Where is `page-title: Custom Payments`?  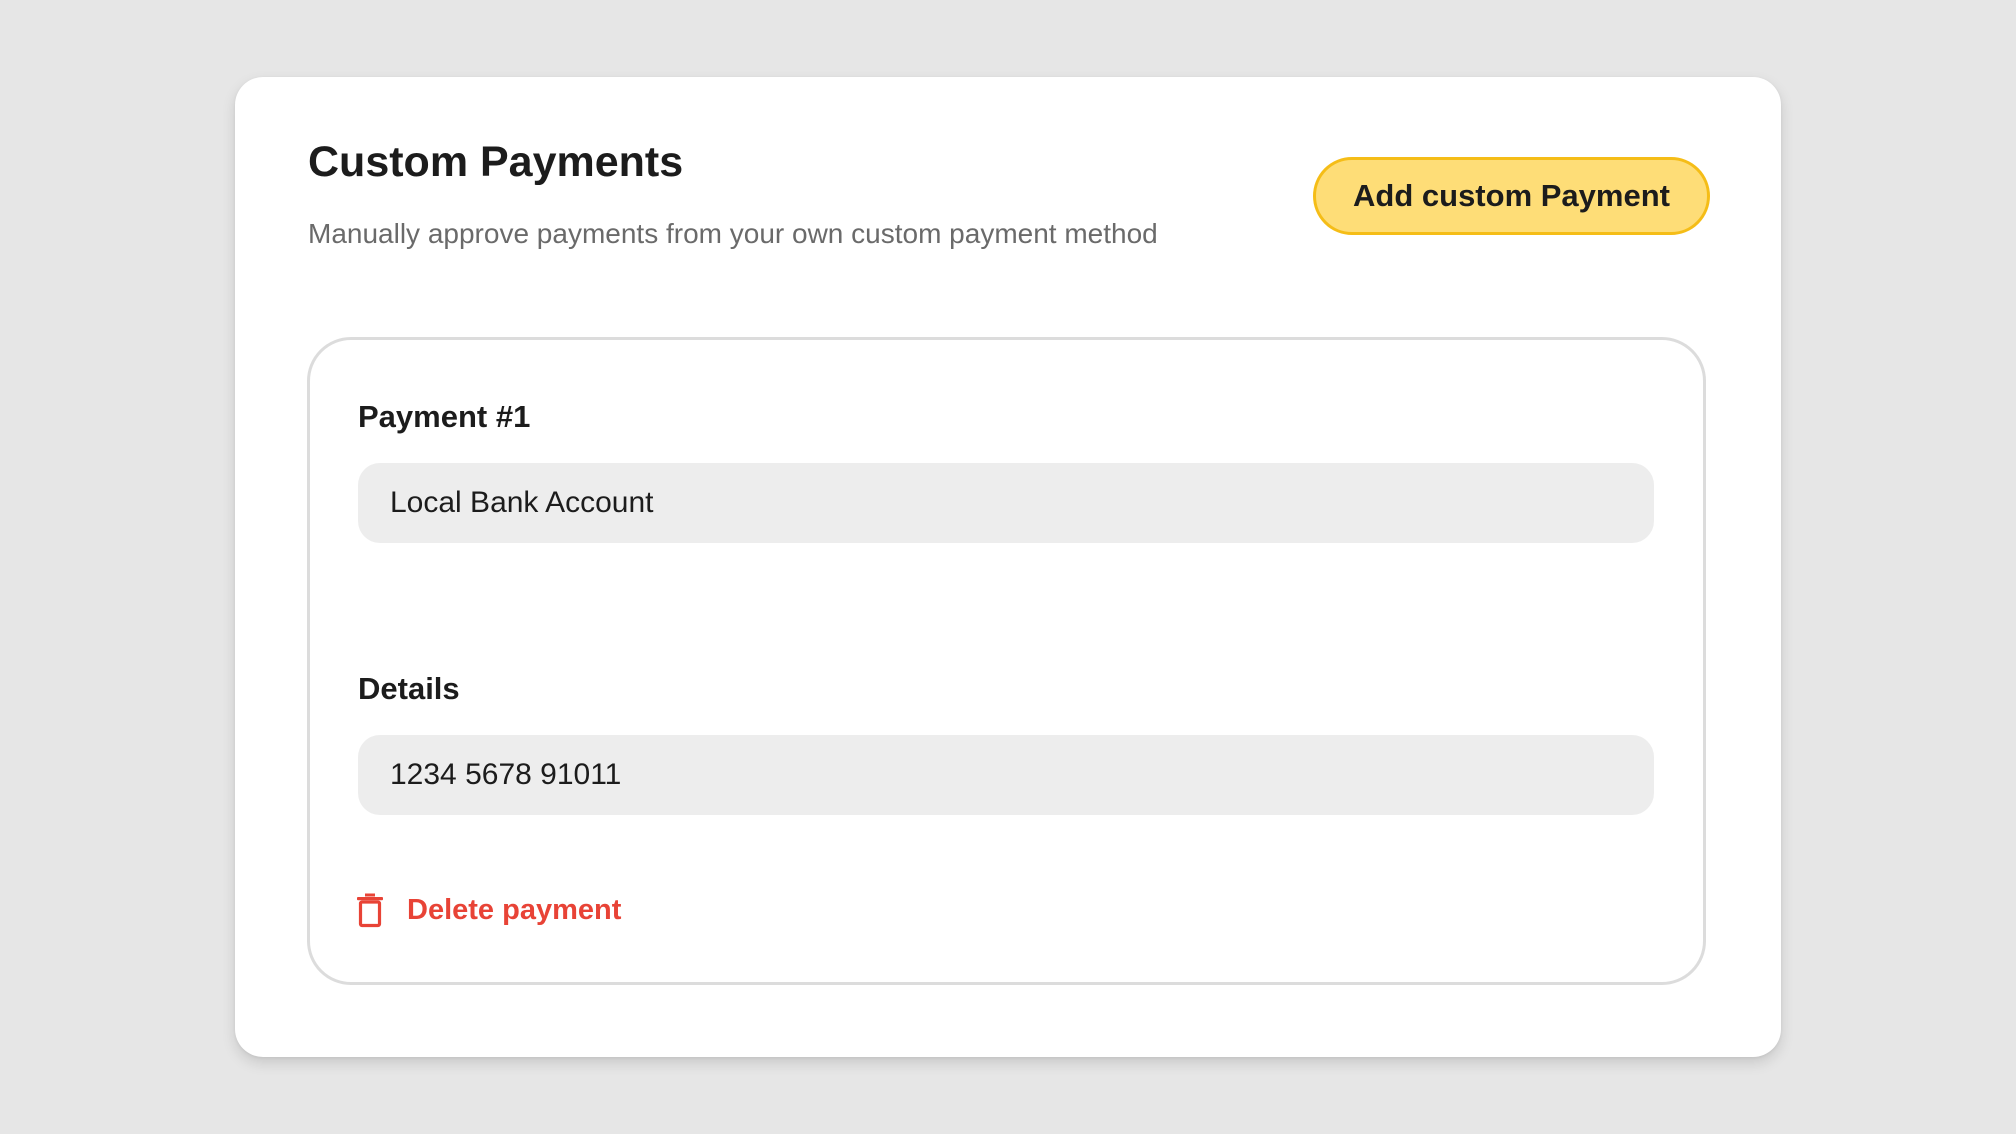
page-title: Custom Payments is located at coordinates (496, 162).